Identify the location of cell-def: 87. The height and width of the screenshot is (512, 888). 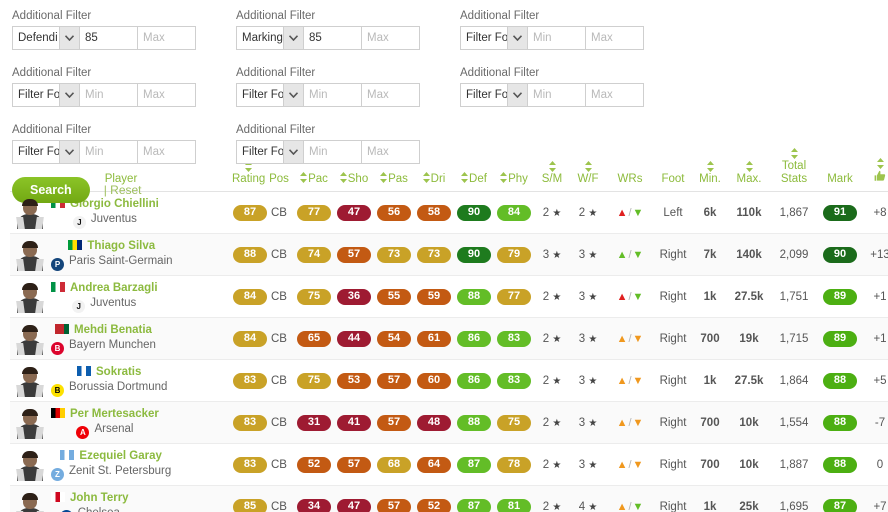
(474, 499).